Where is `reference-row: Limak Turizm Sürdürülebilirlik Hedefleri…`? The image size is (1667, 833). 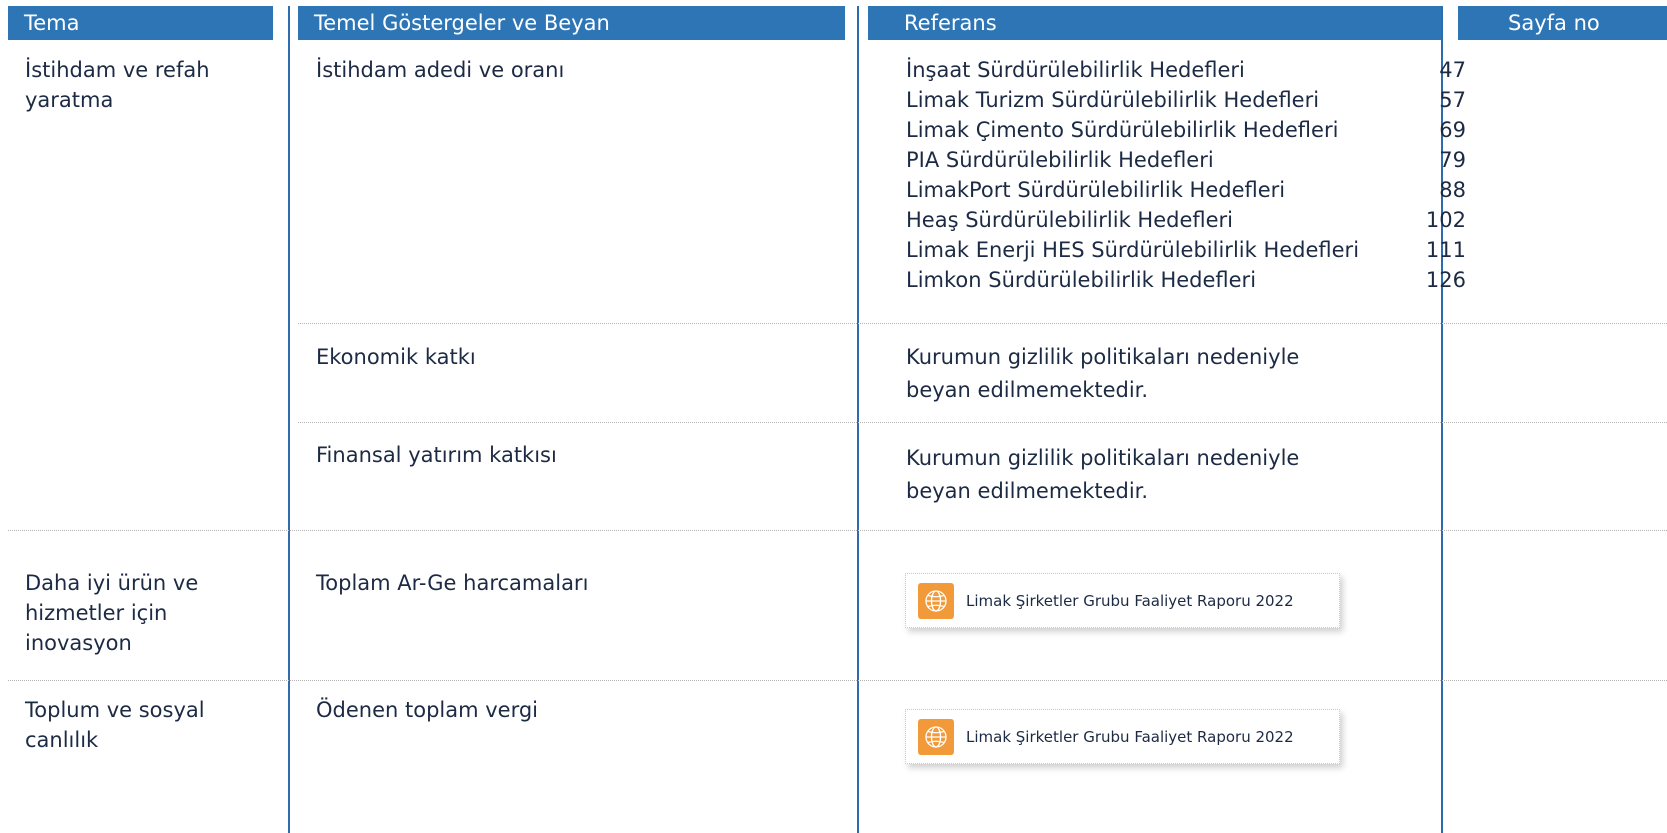 reference-row: Limak Turizm Sürdürülebilirlik Hedefleri… is located at coordinates (1186, 100).